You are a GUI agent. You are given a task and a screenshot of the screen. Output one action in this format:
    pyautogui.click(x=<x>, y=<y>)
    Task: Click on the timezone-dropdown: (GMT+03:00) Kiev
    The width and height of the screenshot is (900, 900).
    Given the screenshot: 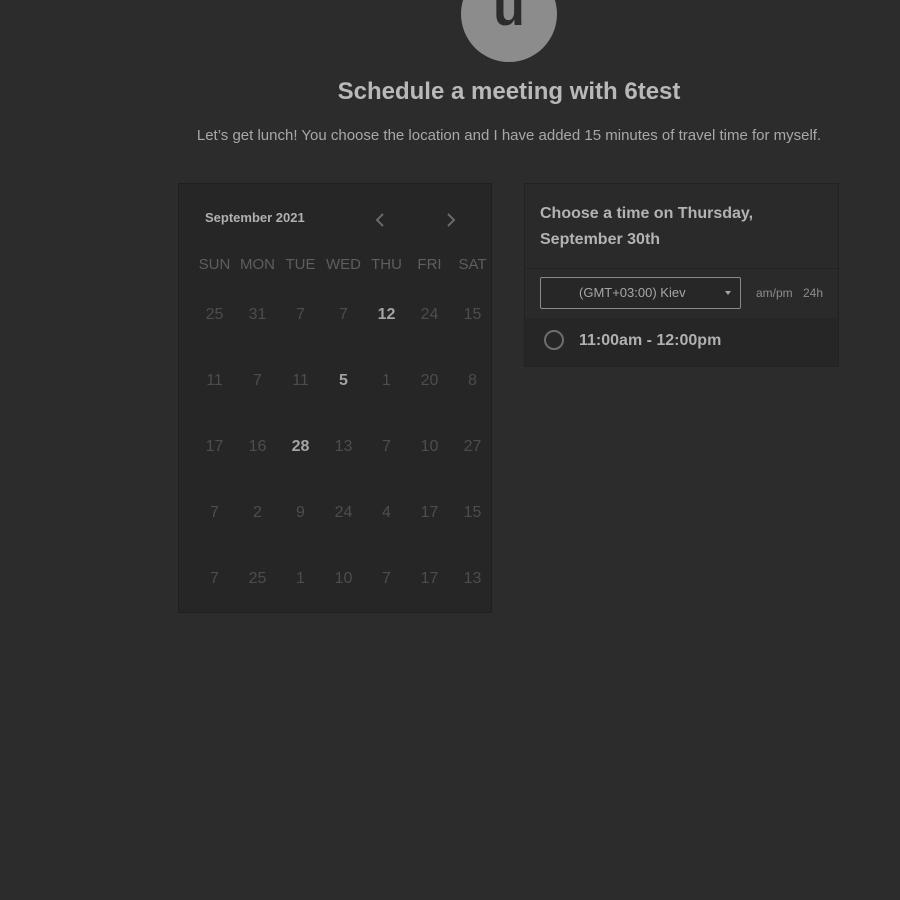 What is the action you would take?
    pyautogui.click(x=640, y=293)
    